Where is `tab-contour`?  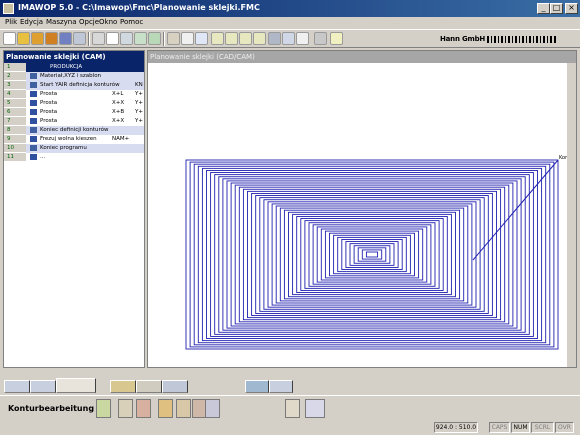 tab-contour is located at coordinates (76, 385).